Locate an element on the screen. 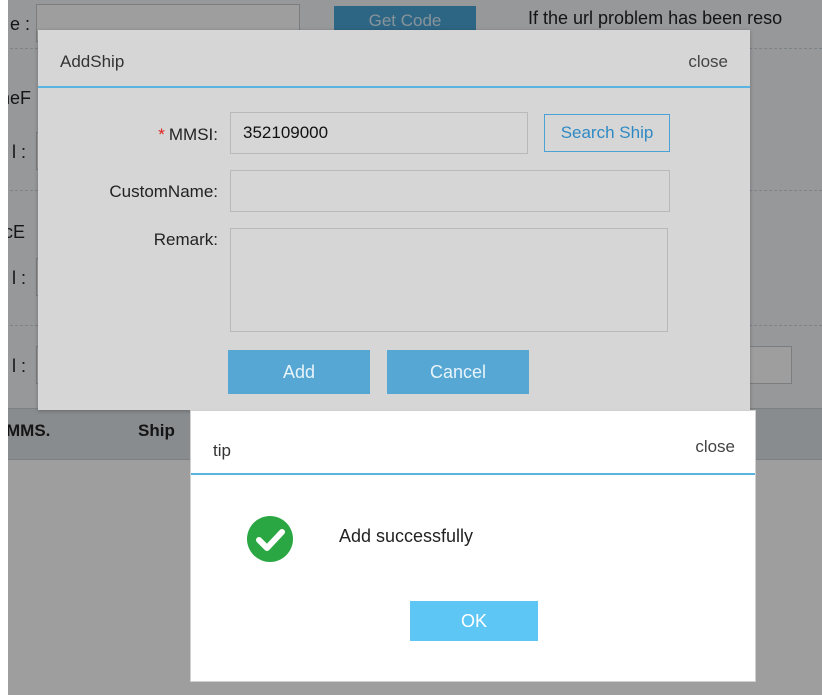 The image size is (822, 695). tip-message: Add successfully is located at coordinates (406, 536).